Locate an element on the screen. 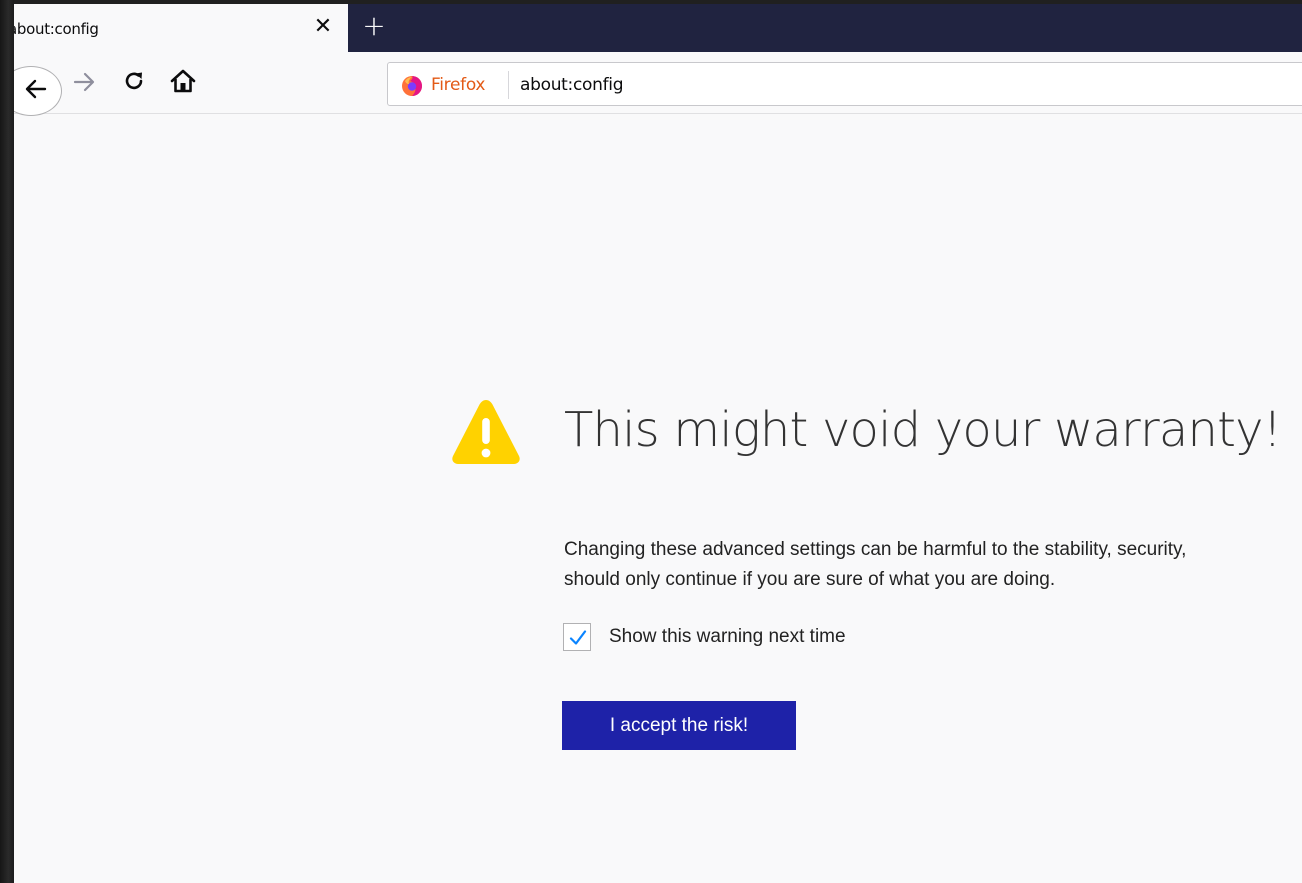  home-button is located at coordinates (183, 83).